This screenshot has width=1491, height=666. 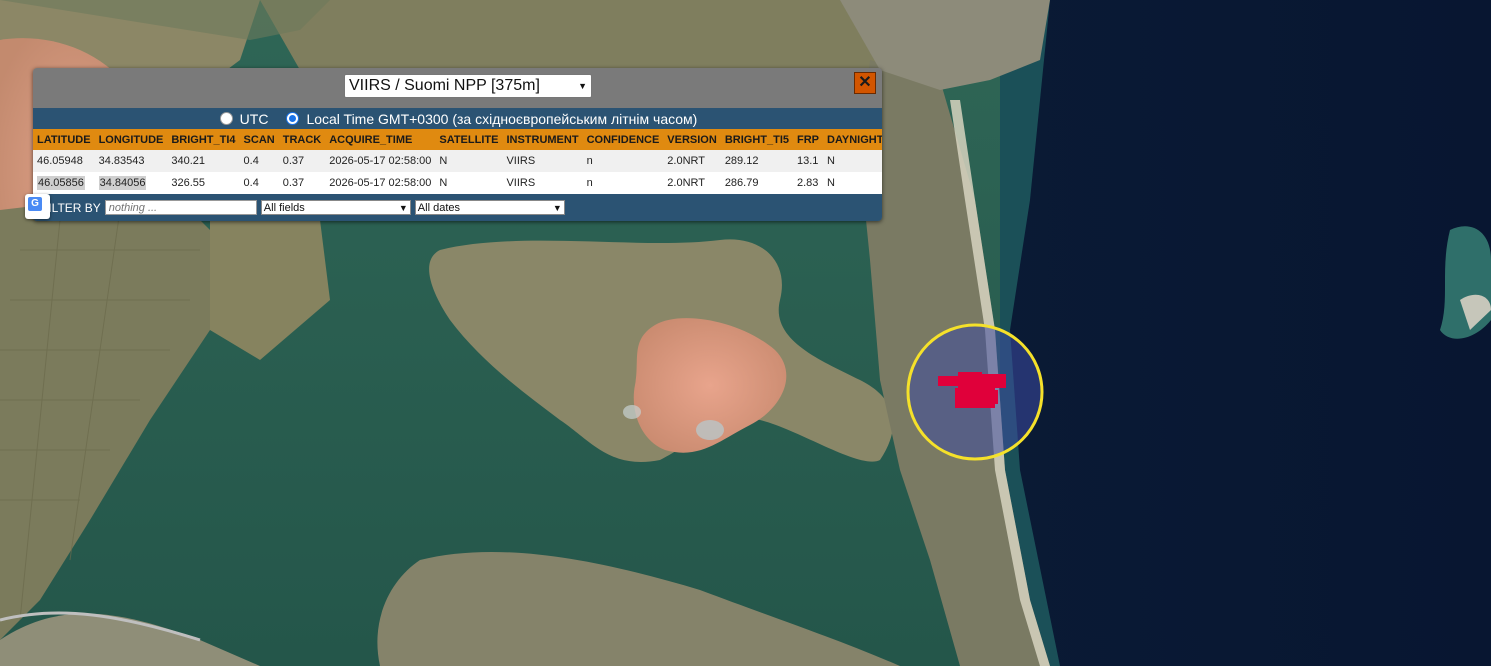 What do you see at coordinates (64, 161) in the screenshot?
I see `table-cell: 46.05948` at bounding box center [64, 161].